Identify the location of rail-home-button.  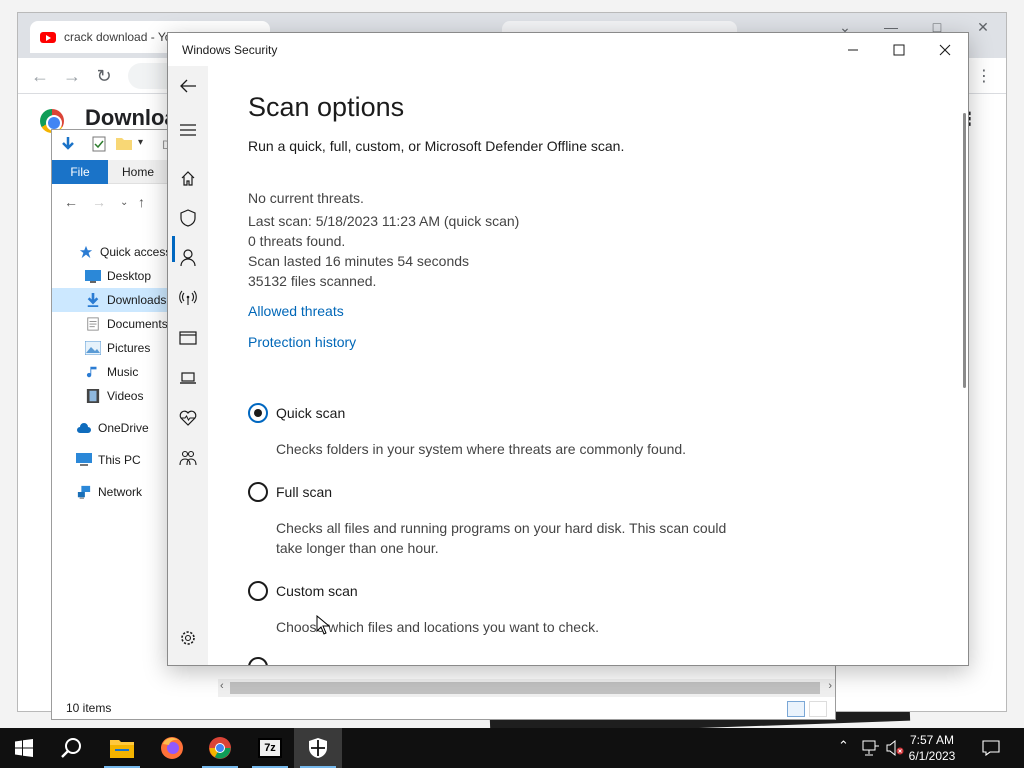
(188, 178).